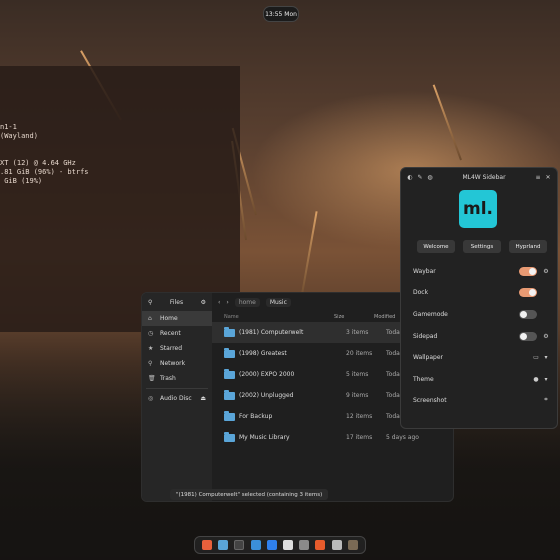 This screenshot has width=560, height=560. Describe the element at coordinates (428, 357) in the screenshot. I see `option-label: Wallpaper` at that location.